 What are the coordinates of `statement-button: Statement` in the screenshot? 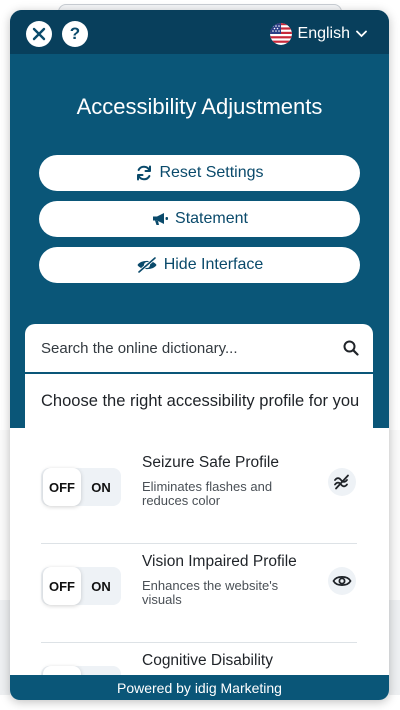 It's located at (199, 219).